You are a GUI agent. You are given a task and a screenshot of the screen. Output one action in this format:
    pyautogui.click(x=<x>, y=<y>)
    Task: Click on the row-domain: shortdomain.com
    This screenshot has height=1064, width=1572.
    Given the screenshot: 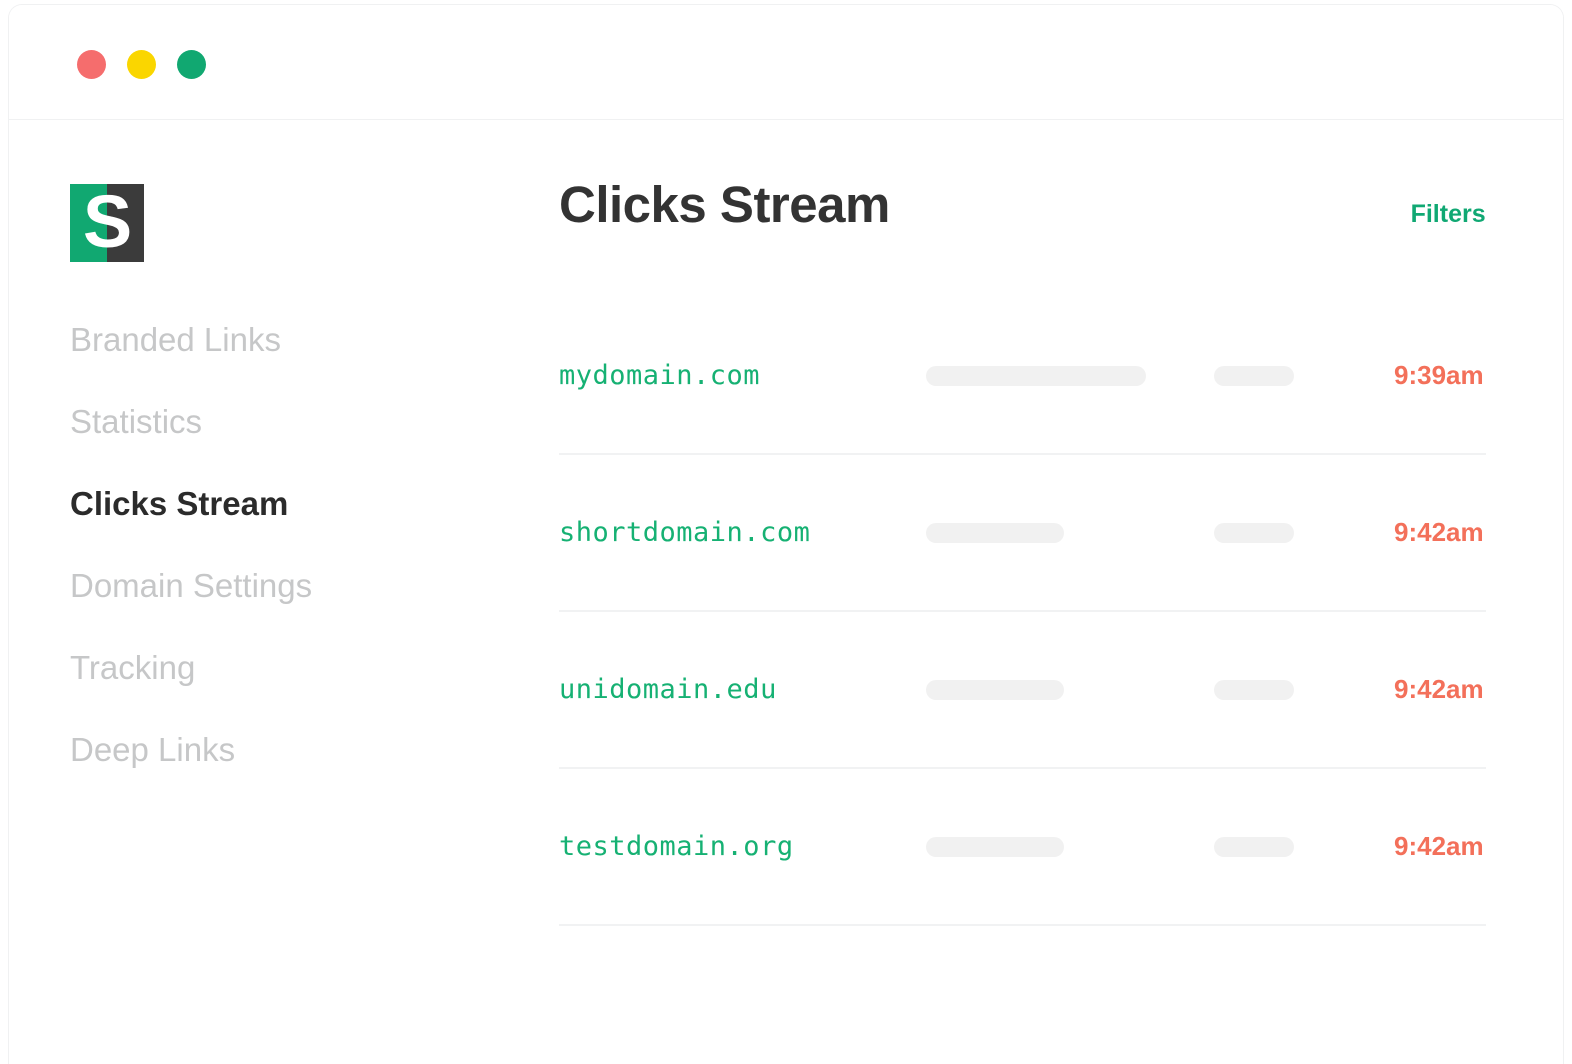 What is the action you would take?
    pyautogui.click(x=685, y=532)
    